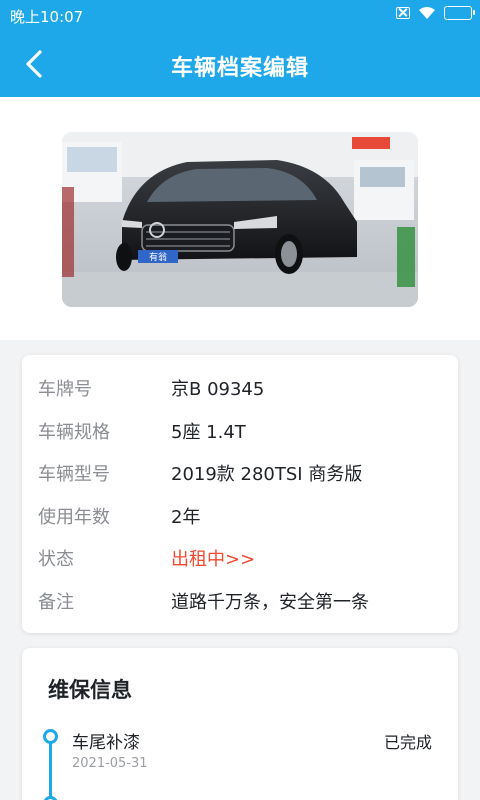  What do you see at coordinates (119, 516) in the screenshot?
I see `info-row: 使用年数 2年` at bounding box center [119, 516].